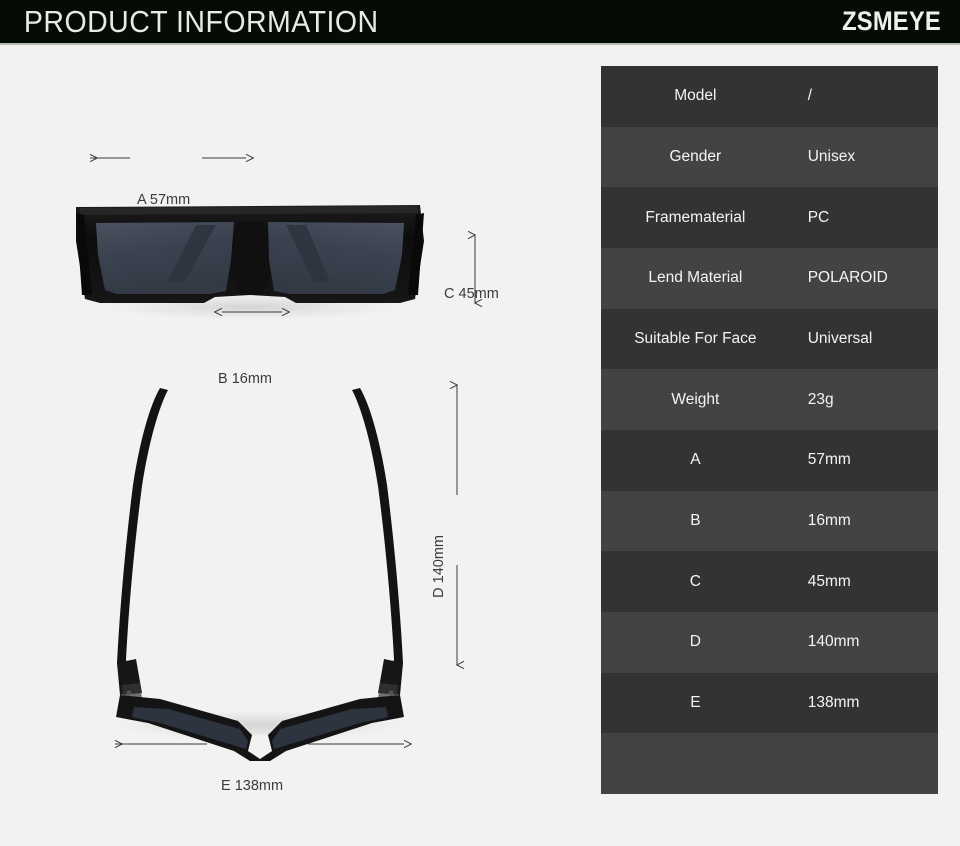 This screenshot has width=960, height=846. What do you see at coordinates (695, 581) in the screenshot?
I see `spec-label: C` at bounding box center [695, 581].